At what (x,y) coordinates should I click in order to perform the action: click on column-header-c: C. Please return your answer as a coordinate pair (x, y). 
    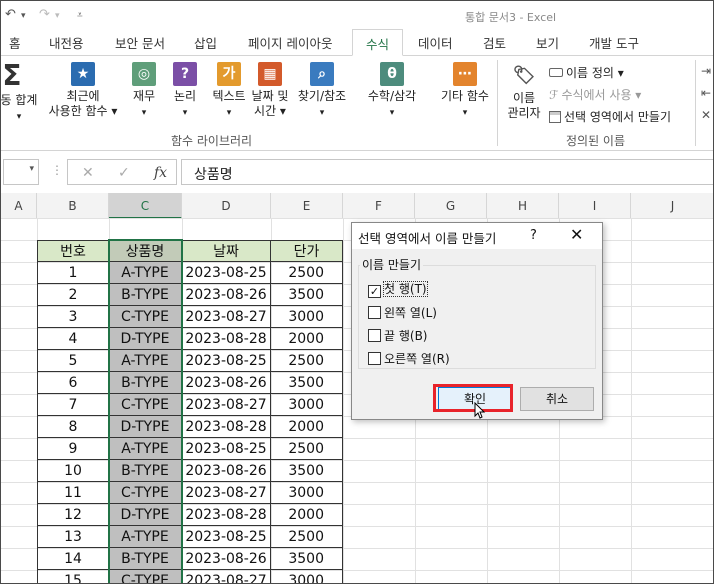
    Looking at the image, I should click on (145, 206).